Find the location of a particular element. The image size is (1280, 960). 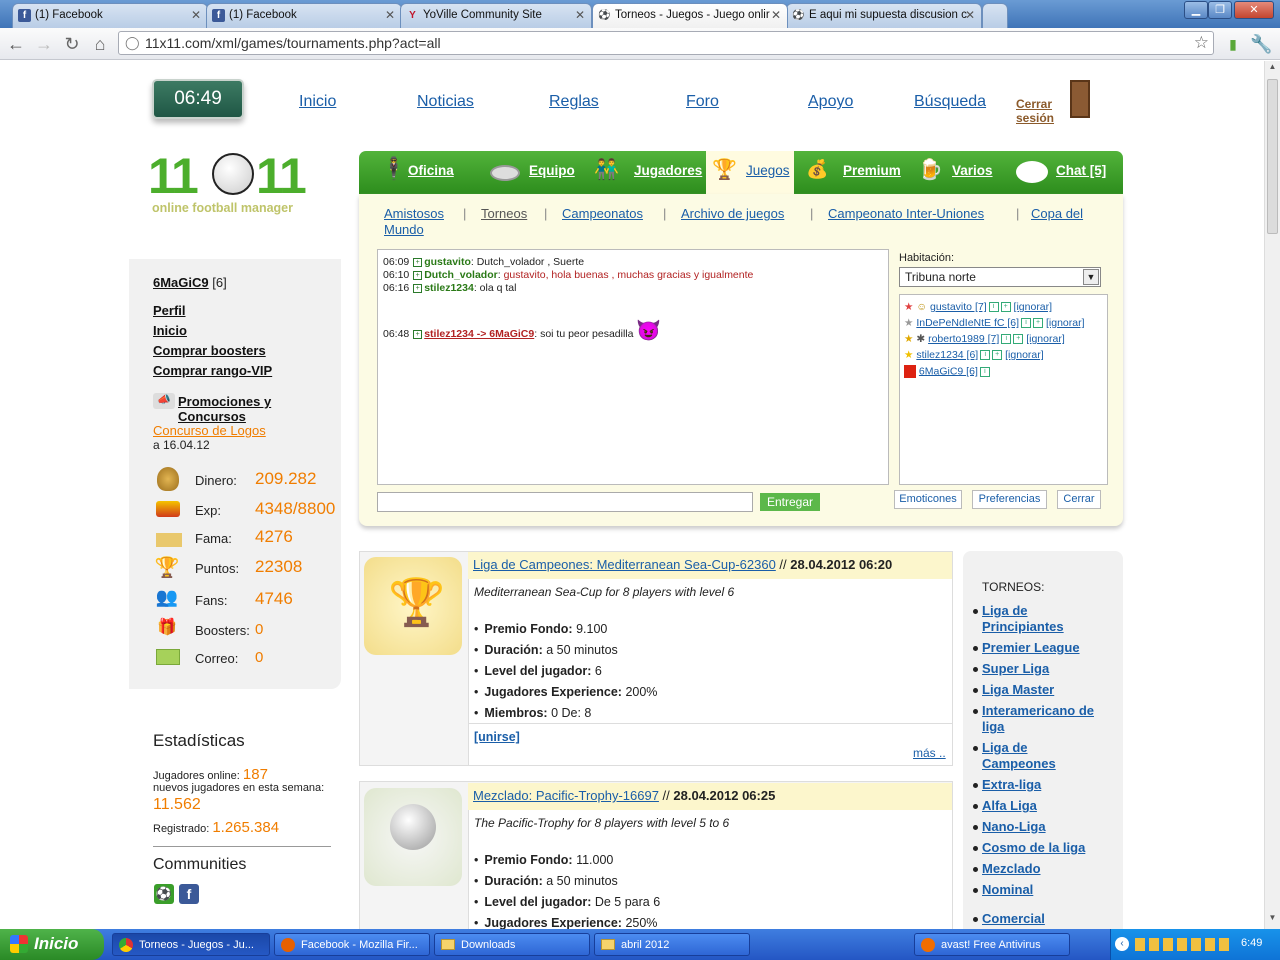

contest-link: Concurso de Logos is located at coordinates (209, 430).